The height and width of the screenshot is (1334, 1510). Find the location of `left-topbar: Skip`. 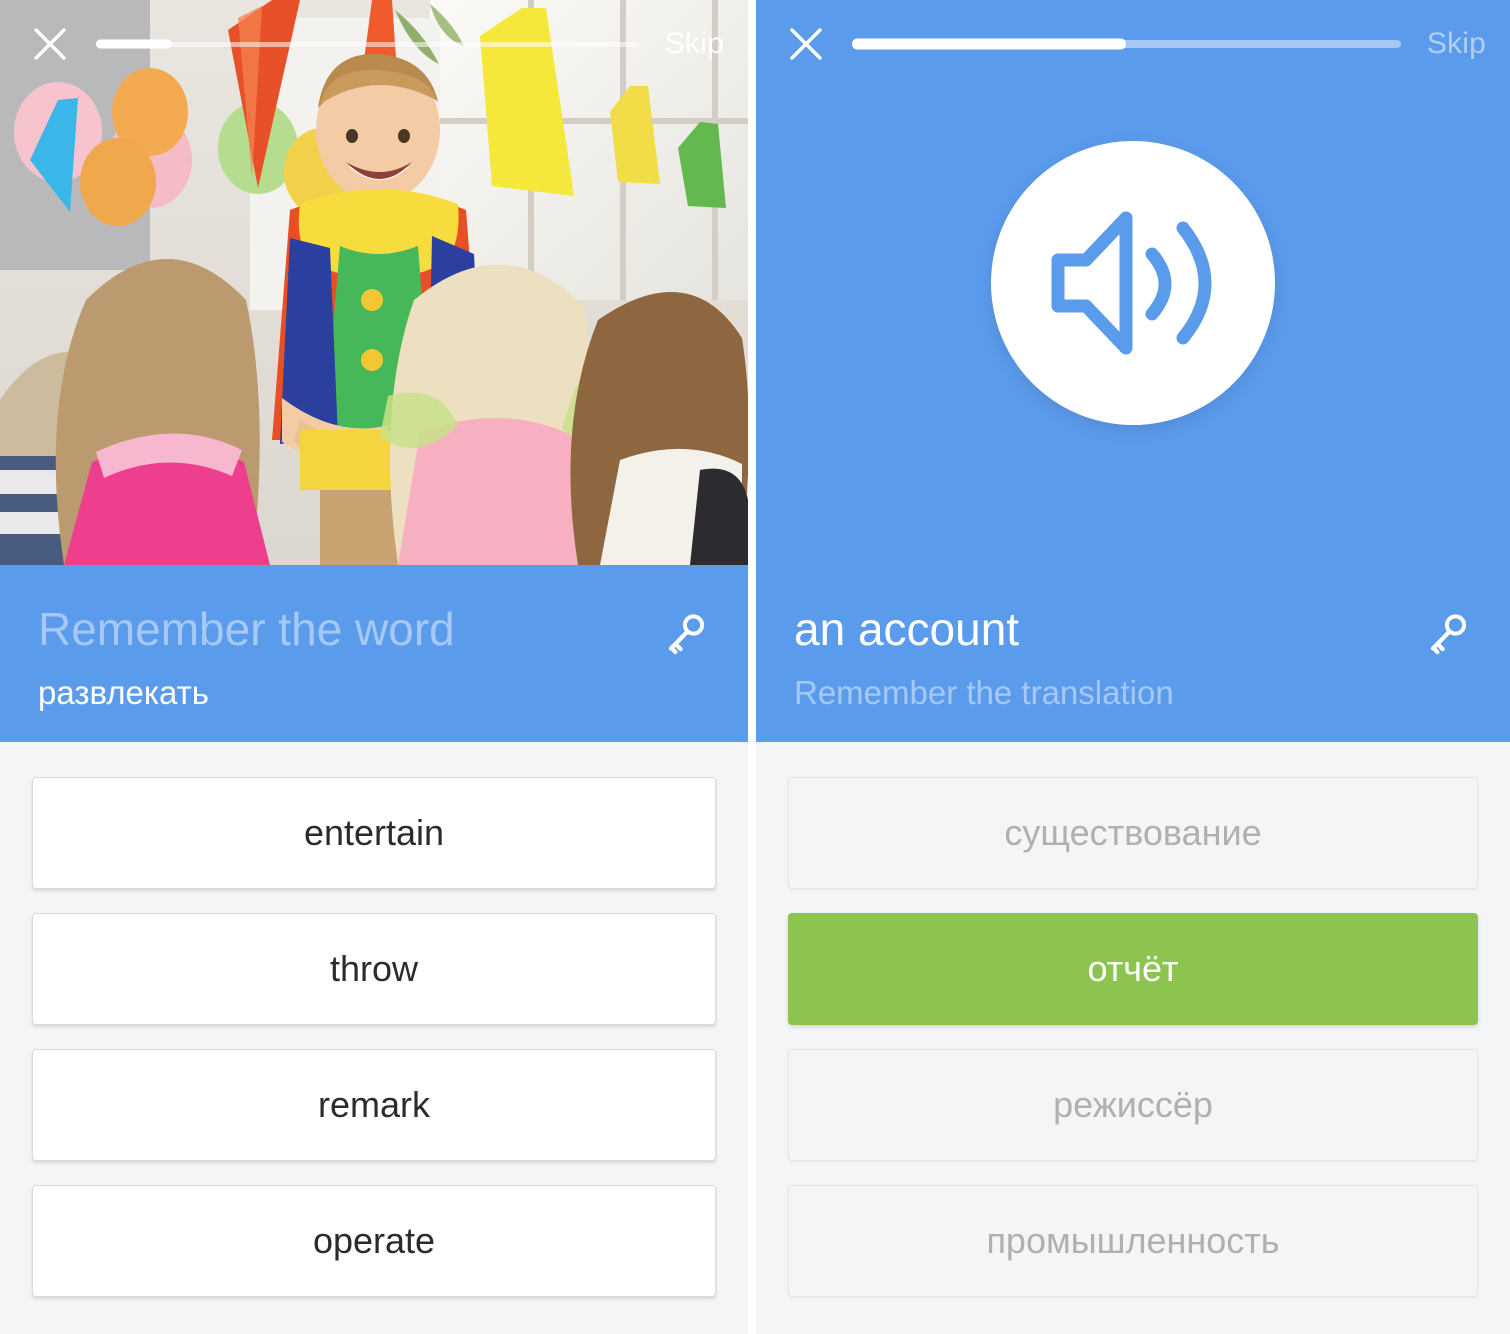

left-topbar: Skip is located at coordinates (374, 44).